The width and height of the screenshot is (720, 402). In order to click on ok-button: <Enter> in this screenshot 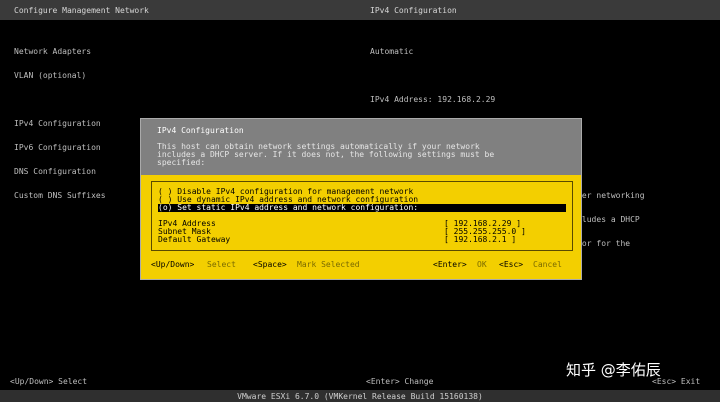, I will do `click(450, 265)`.